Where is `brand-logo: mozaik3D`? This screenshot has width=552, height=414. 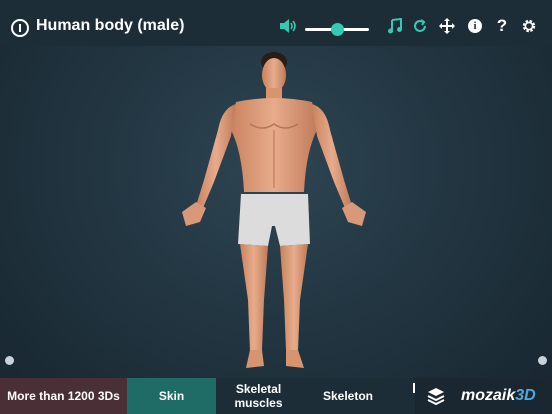 brand-logo: mozaik3D is located at coordinates (498, 396).